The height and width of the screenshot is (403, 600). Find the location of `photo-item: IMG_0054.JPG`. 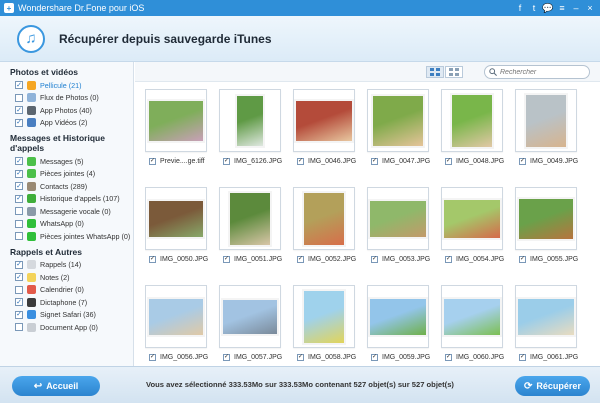

photo-item: IMG_0054.JPG is located at coordinates (472, 228).